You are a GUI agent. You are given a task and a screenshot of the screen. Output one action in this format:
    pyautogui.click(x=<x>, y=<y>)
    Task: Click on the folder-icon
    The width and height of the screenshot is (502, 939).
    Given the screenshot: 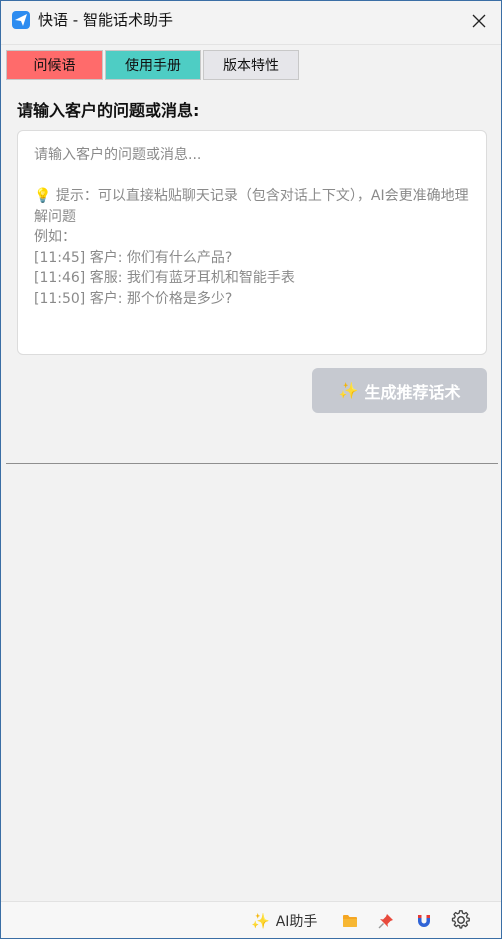 What is the action you would take?
    pyautogui.click(x=350, y=921)
    